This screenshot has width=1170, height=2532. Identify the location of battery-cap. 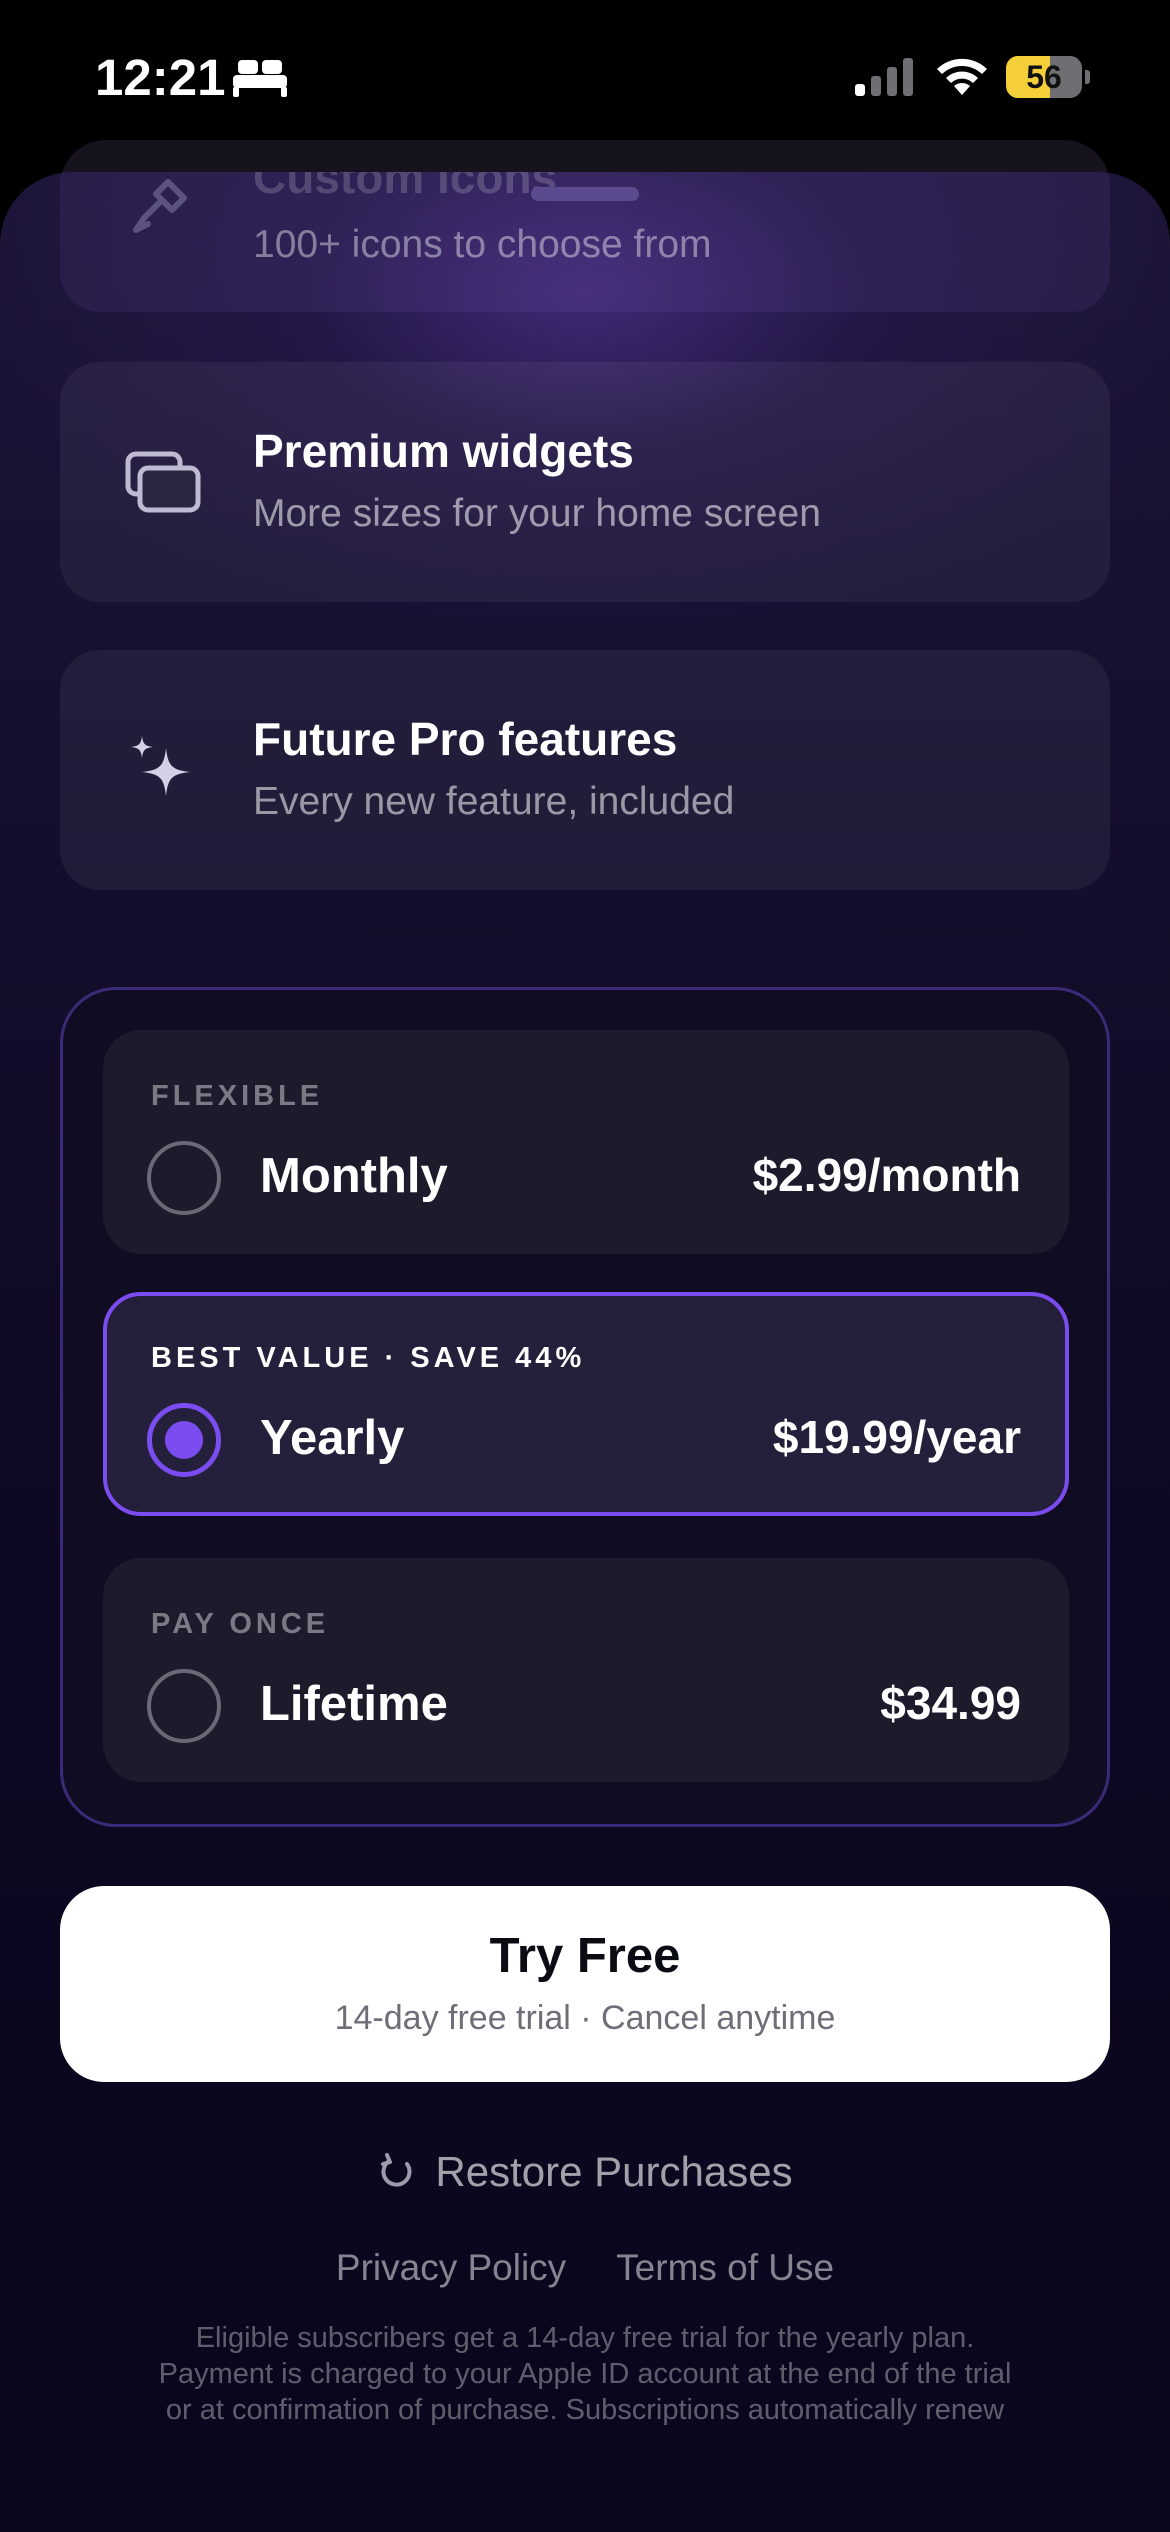
(1087, 77).